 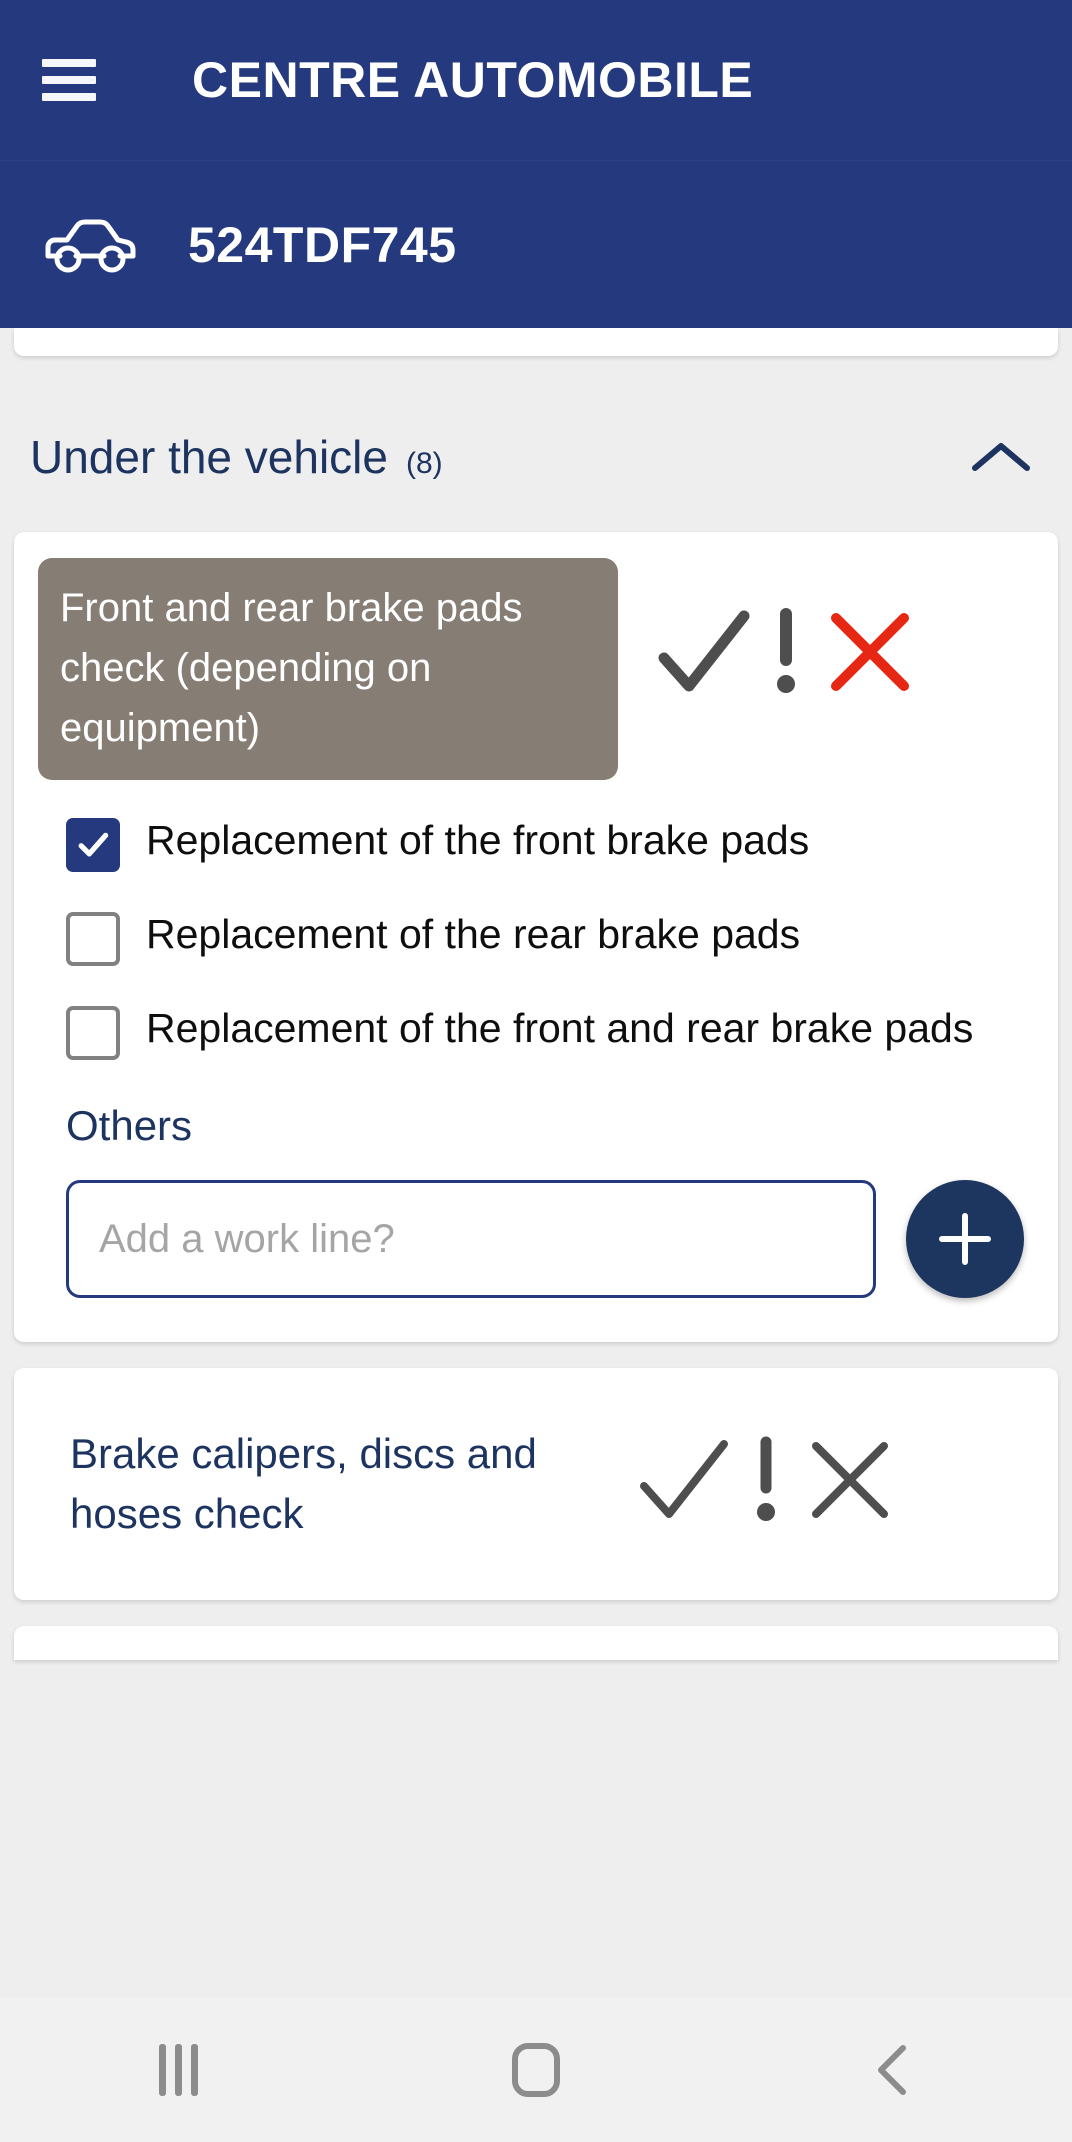 What do you see at coordinates (478, 840) in the screenshot?
I see `list-item-label: Replacement of the front brake pads` at bounding box center [478, 840].